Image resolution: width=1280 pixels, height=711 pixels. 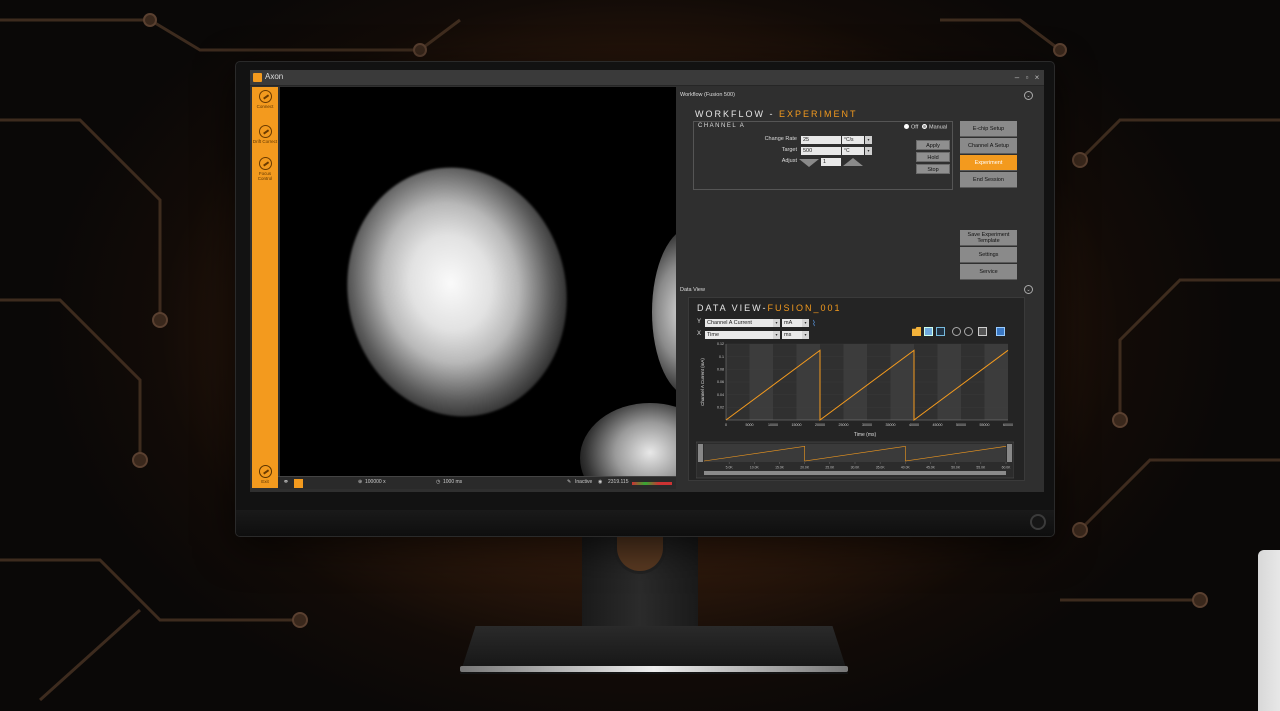 I want to click on radio-off-icon, so click(x=906, y=126).